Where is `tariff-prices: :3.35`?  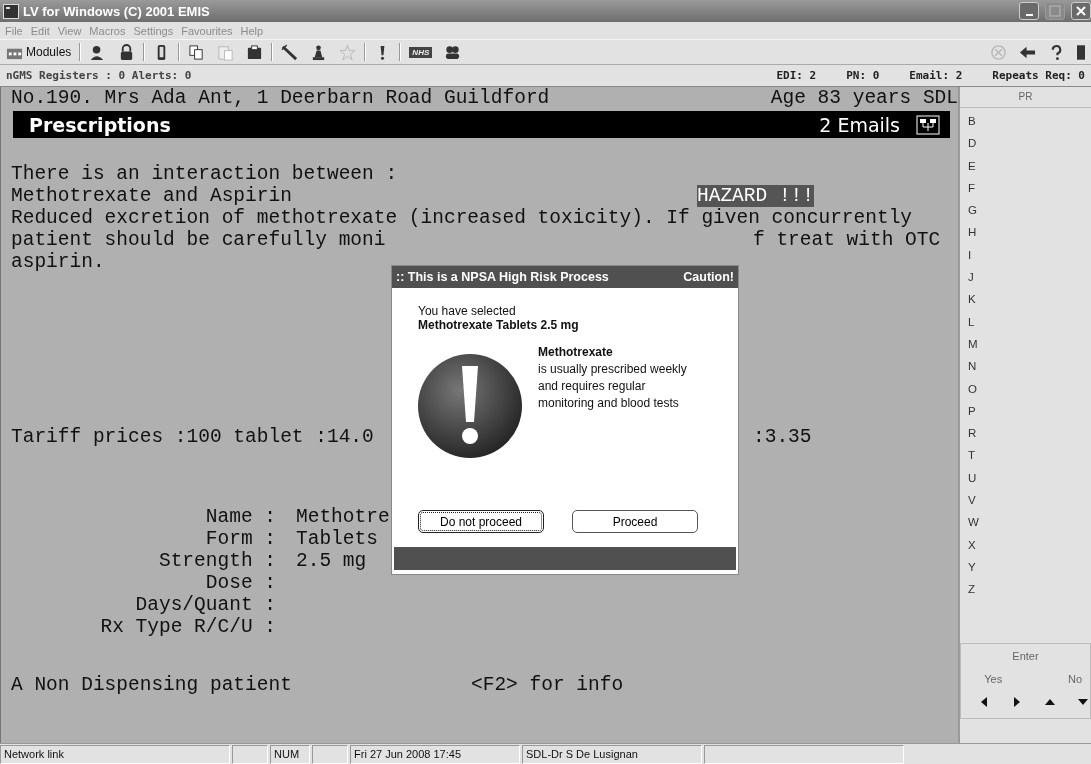
tariff-prices: :3.35 is located at coordinates (782, 437).